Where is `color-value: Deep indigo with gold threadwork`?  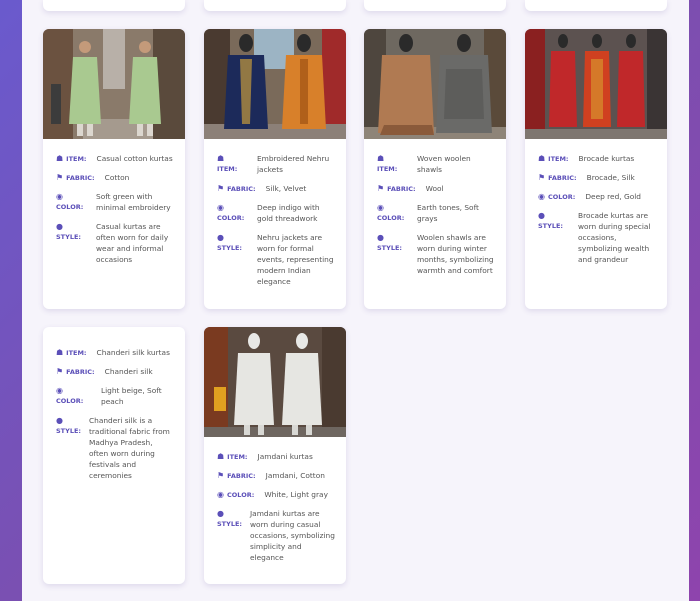 color-value: Deep indigo with gold threadwork is located at coordinates (288, 213).